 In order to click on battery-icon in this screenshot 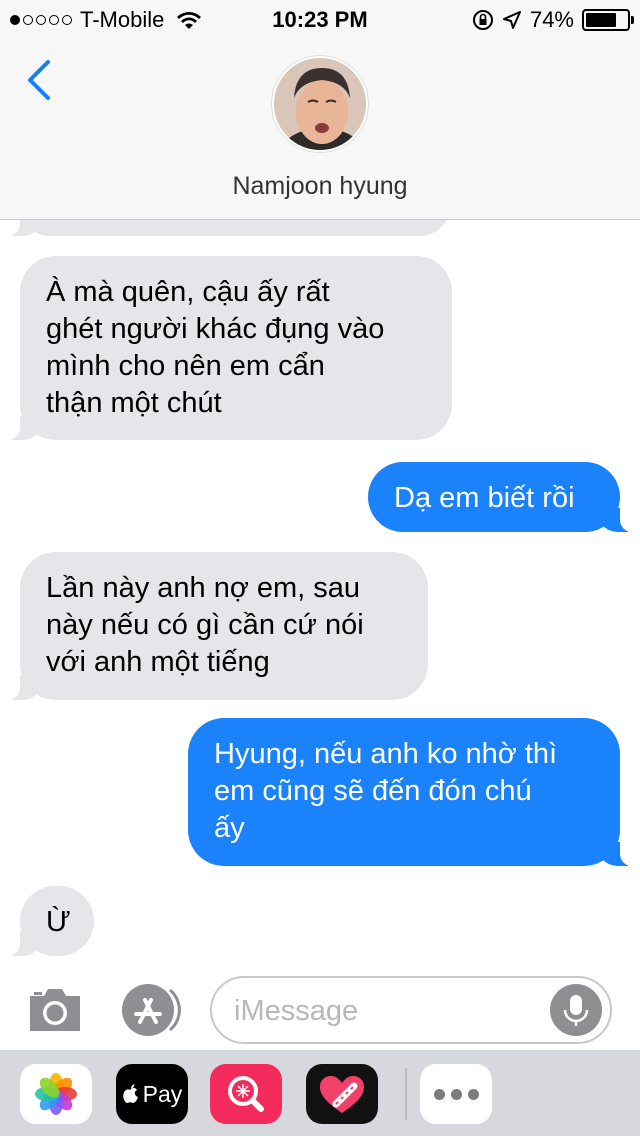, I will do `click(608, 20)`.